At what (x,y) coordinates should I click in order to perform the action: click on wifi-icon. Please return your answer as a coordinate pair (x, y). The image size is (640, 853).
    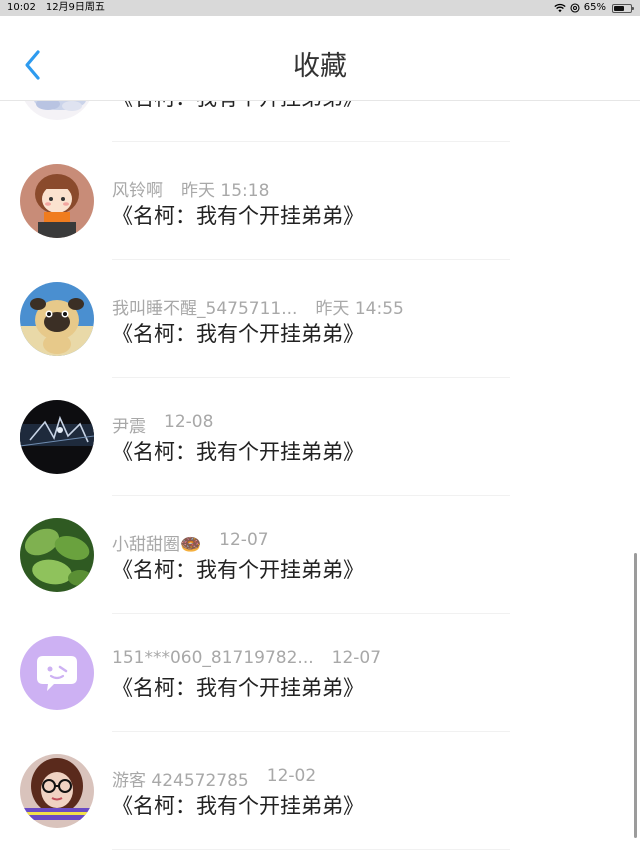
    Looking at the image, I should click on (560, 8).